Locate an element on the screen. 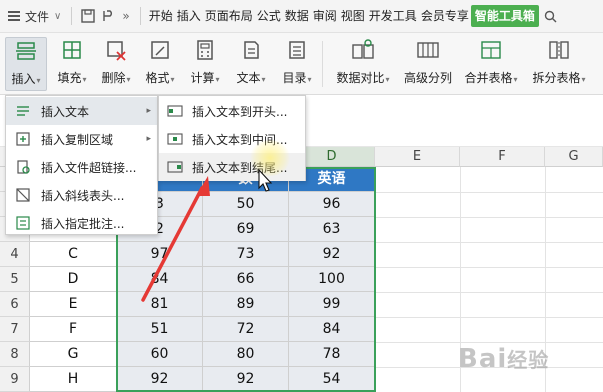 The height and width of the screenshot is (392, 603). merge-table-button-label: 合并表格 is located at coordinates (488, 78).